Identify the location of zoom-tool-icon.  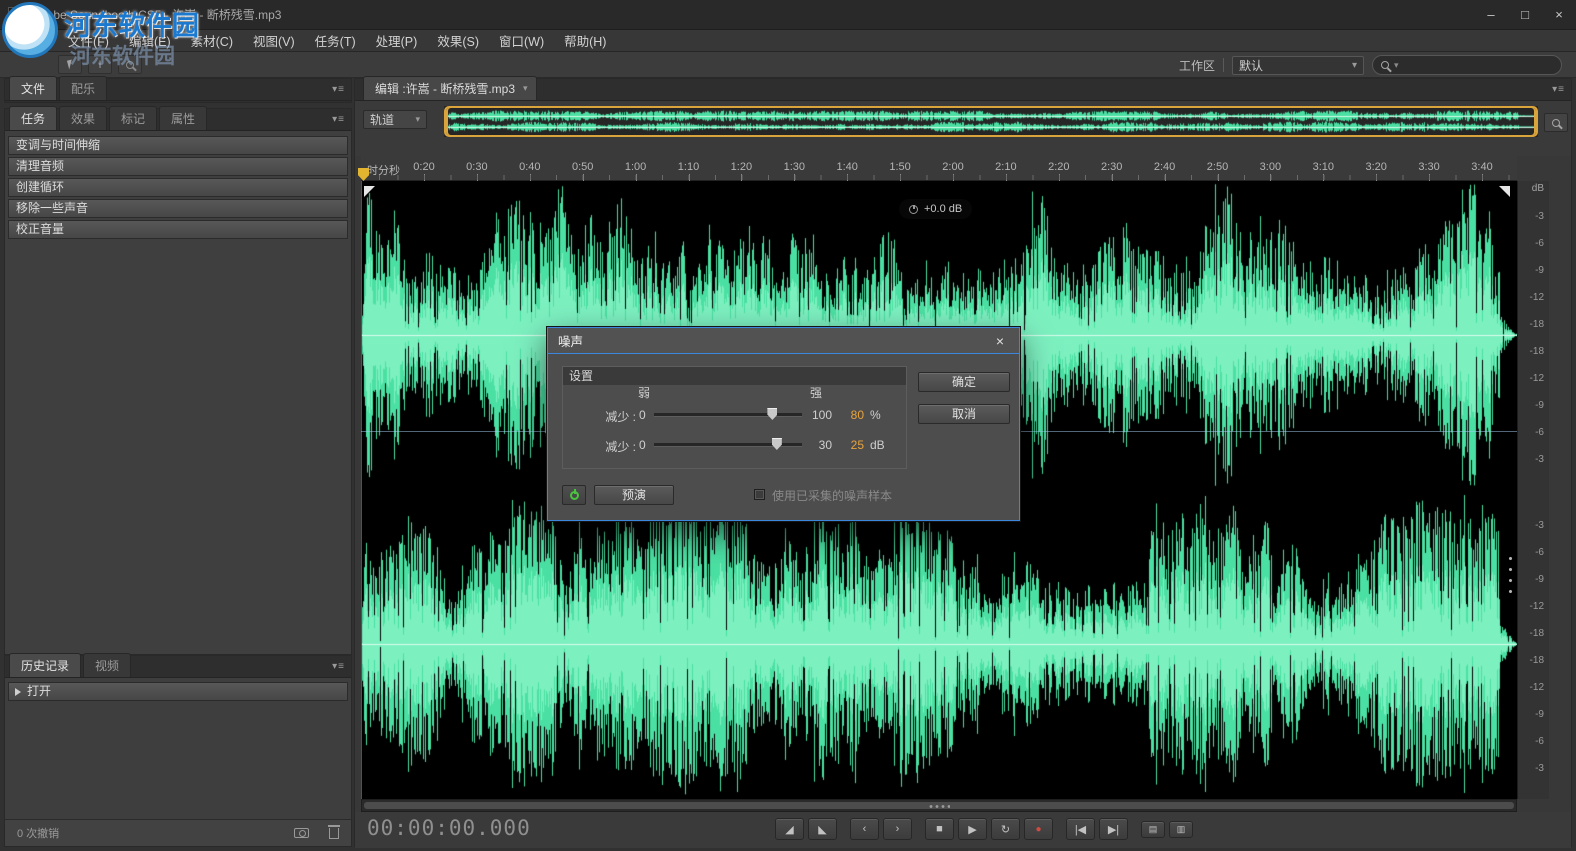
(130, 64).